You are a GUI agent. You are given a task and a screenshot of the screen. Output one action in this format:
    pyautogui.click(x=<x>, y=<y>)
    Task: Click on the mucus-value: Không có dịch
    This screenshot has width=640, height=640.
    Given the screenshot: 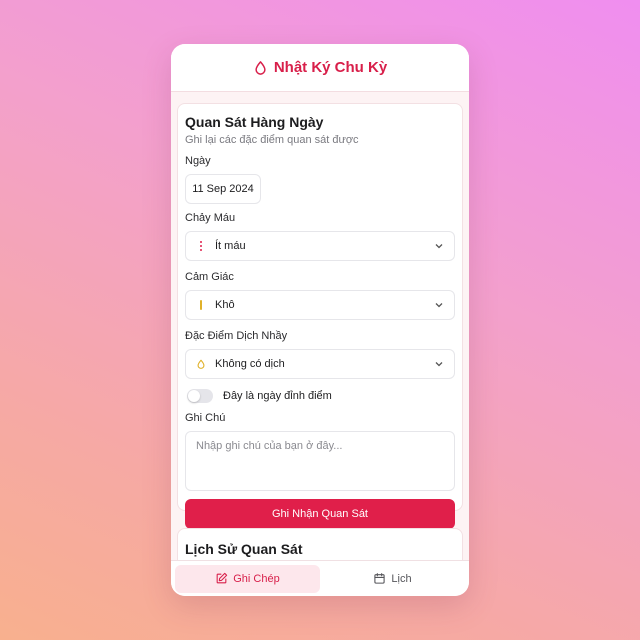 What is the action you would take?
    pyautogui.click(x=250, y=364)
    